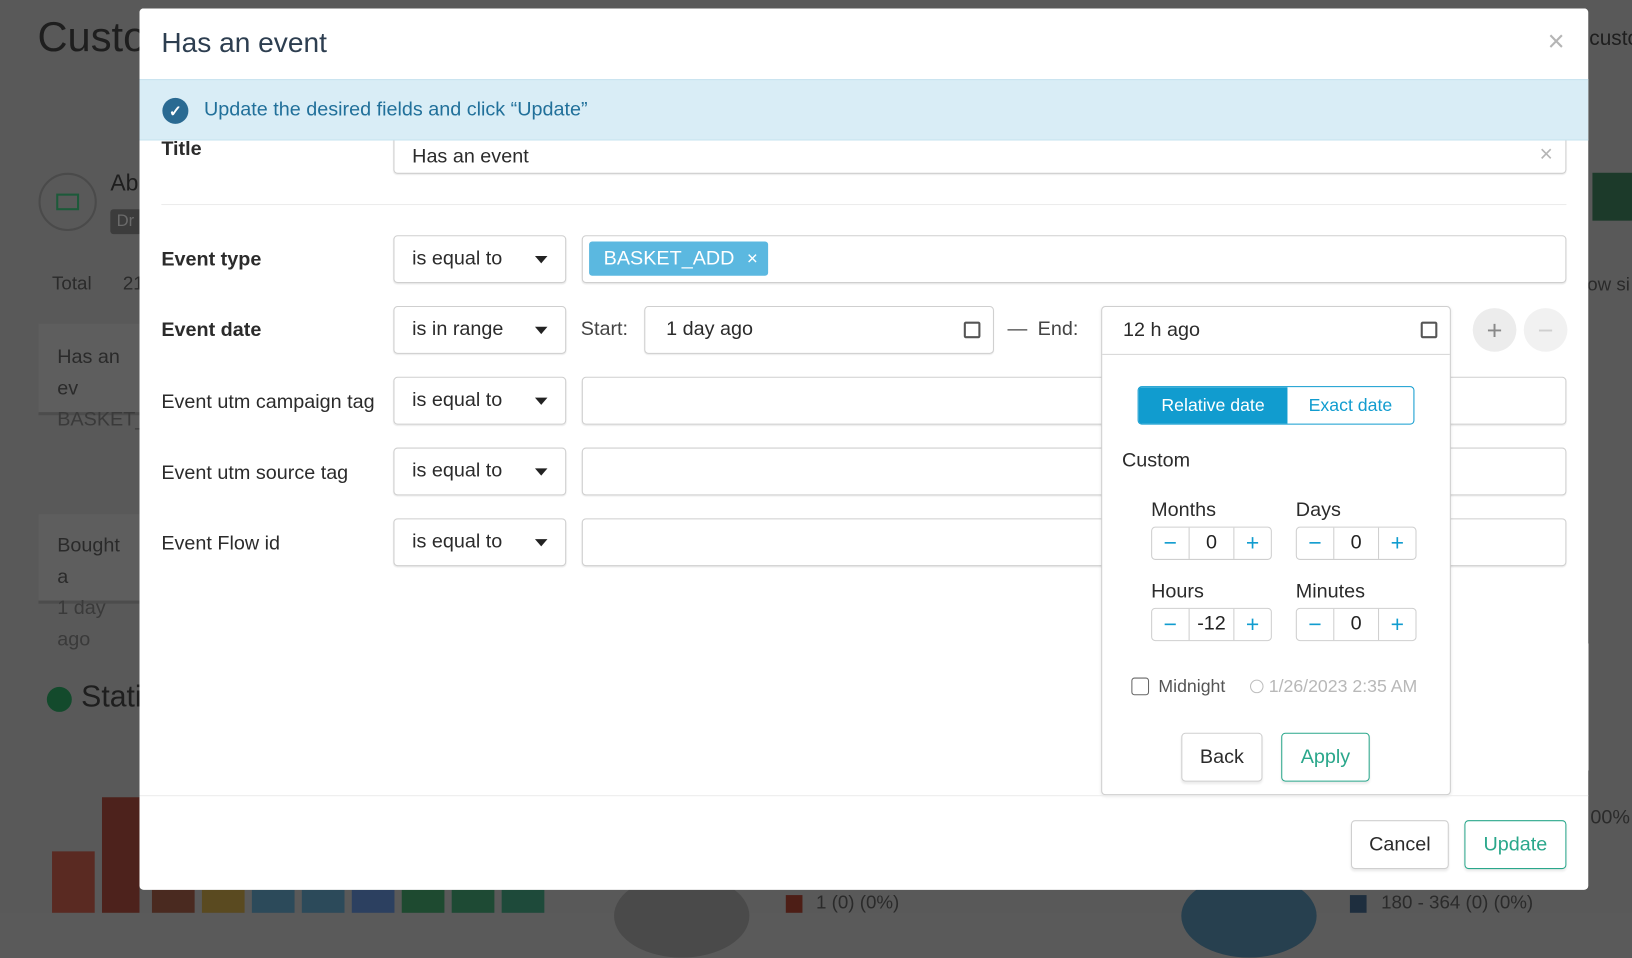  What do you see at coordinates (1457, 902) in the screenshot?
I see `legend-item: 180 - 364 (0) (0%)` at bounding box center [1457, 902].